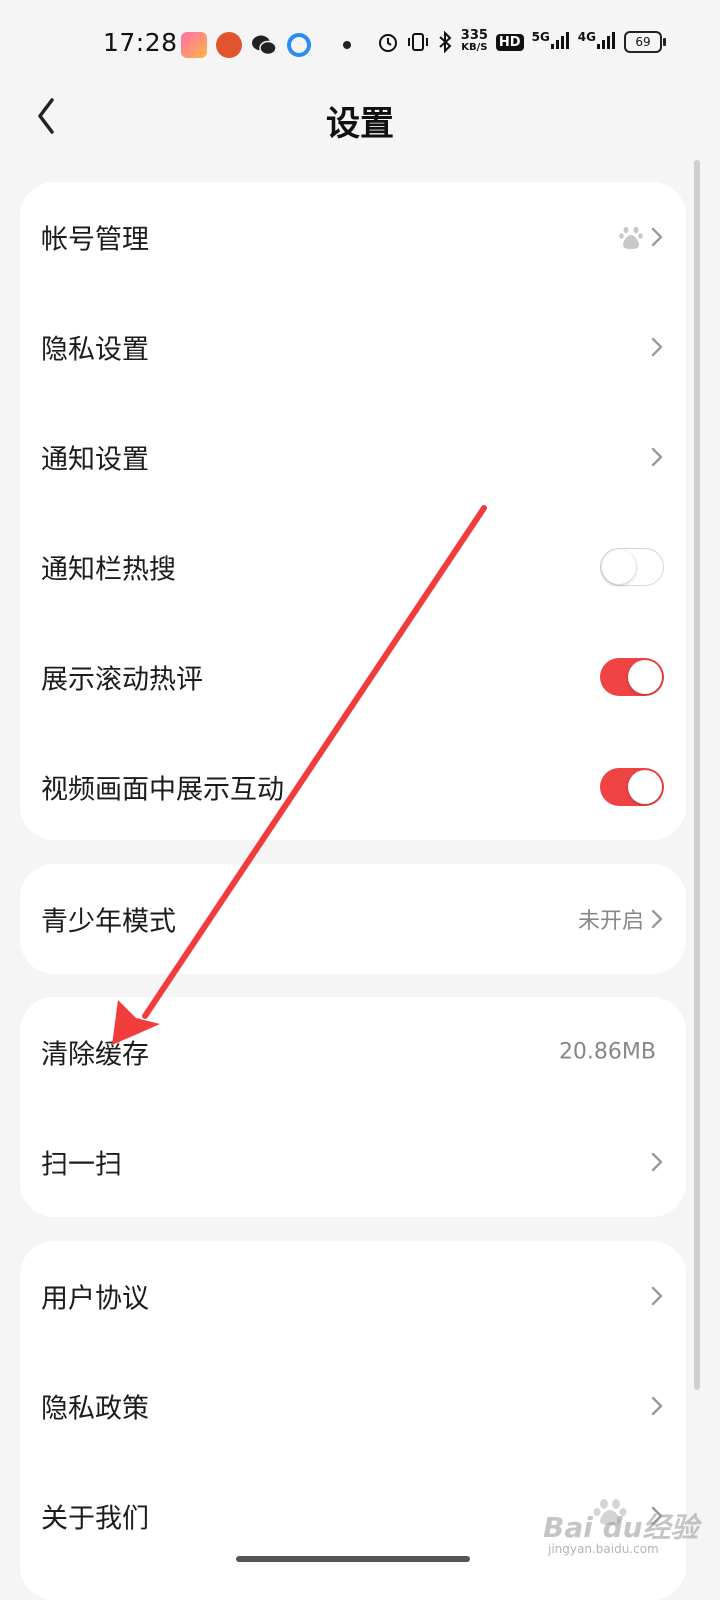 This screenshot has width=720, height=1600. What do you see at coordinates (621, 1527) in the screenshot?
I see `watermark-text: Bai du经验` at bounding box center [621, 1527].